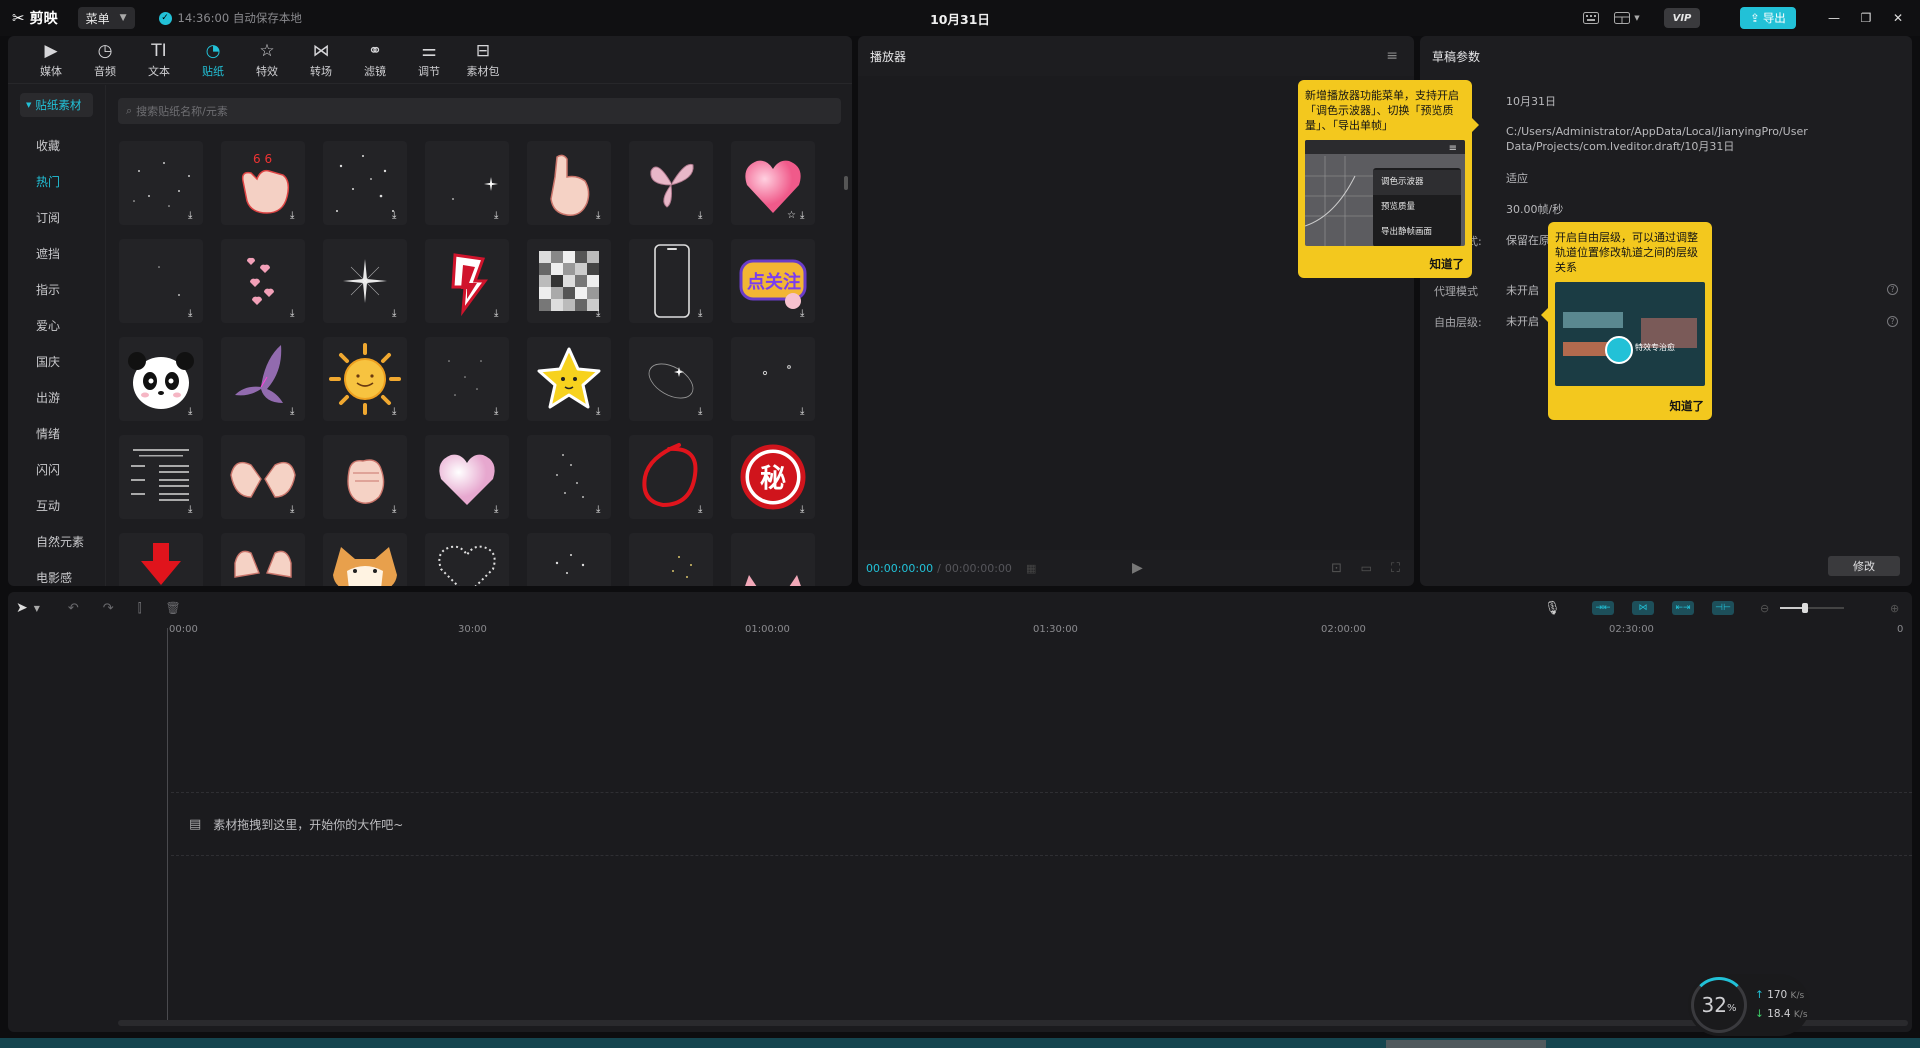 This screenshot has height=1048, width=1920. Describe the element at coordinates (56, 433) in the screenshot. I see `sticker-category-item: 情绪` at that location.